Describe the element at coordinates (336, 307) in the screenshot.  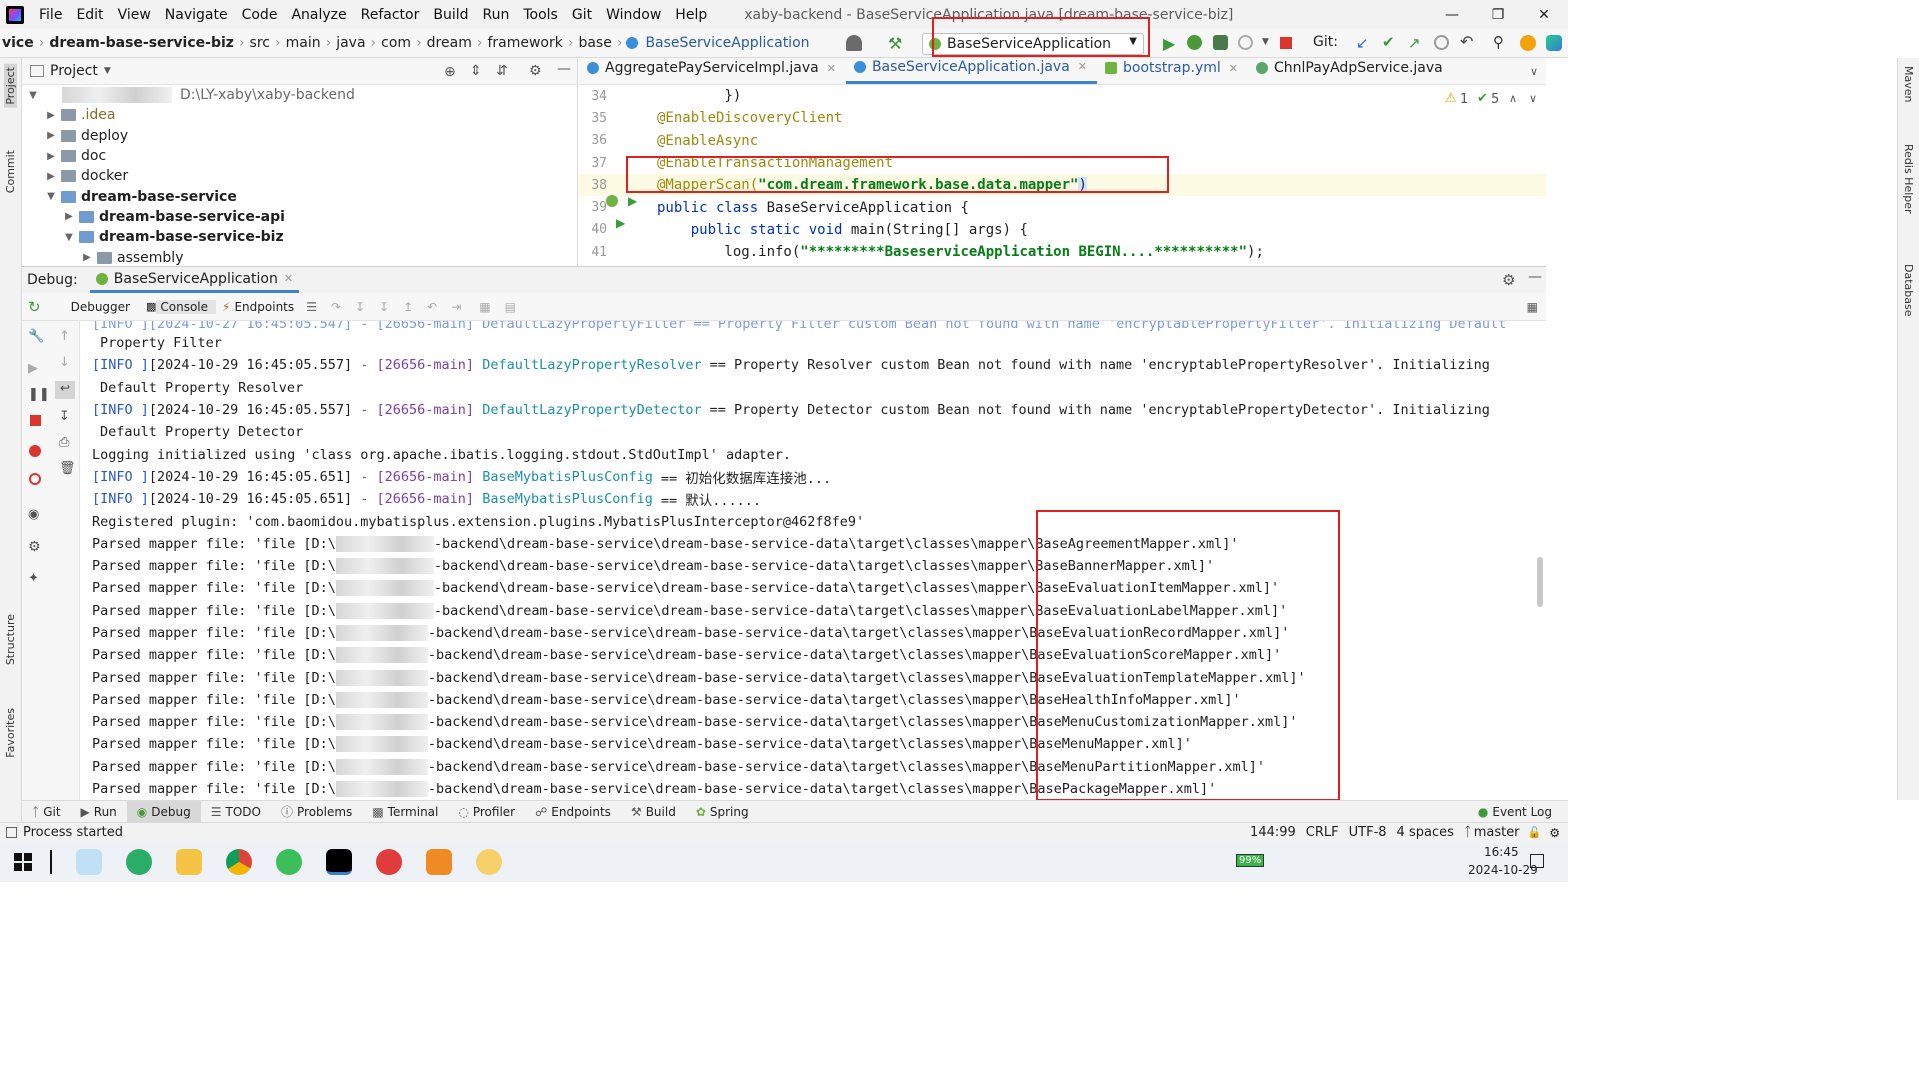
I see `step-over-icon: ↷` at that location.